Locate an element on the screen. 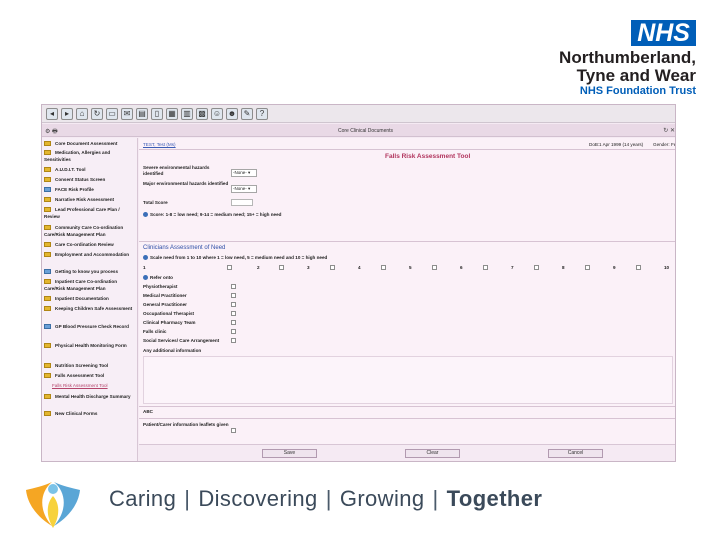 The height and width of the screenshot is (540, 720). clear-button: Clear is located at coordinates (432, 453).